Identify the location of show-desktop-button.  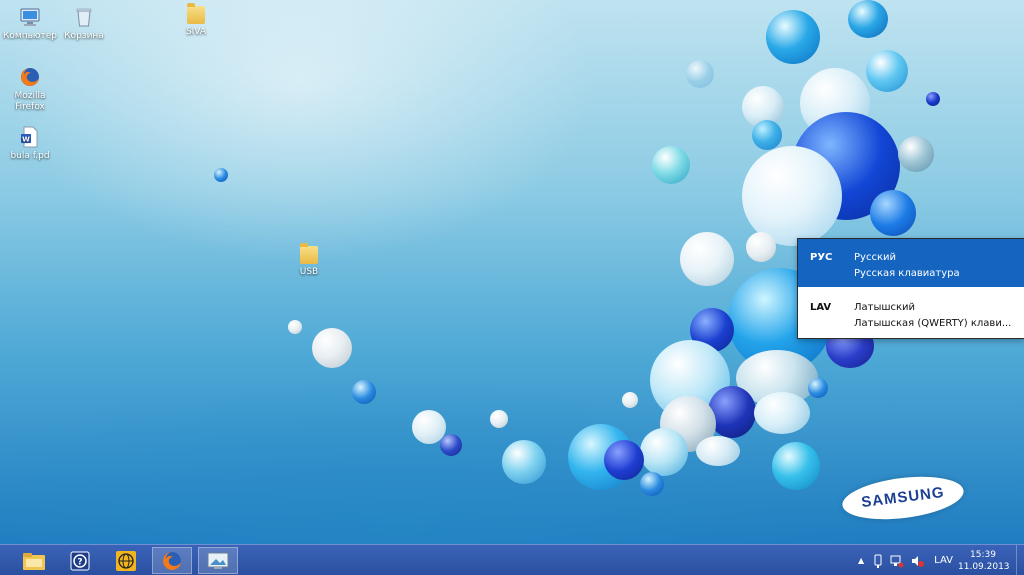
(1020, 560).